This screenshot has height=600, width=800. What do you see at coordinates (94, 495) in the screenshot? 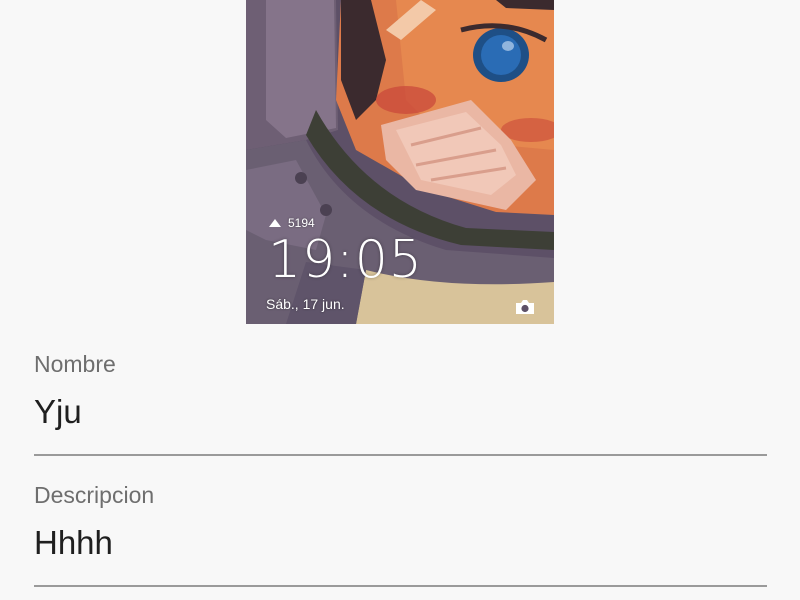
I see `description-field-label: Descripcion` at bounding box center [94, 495].